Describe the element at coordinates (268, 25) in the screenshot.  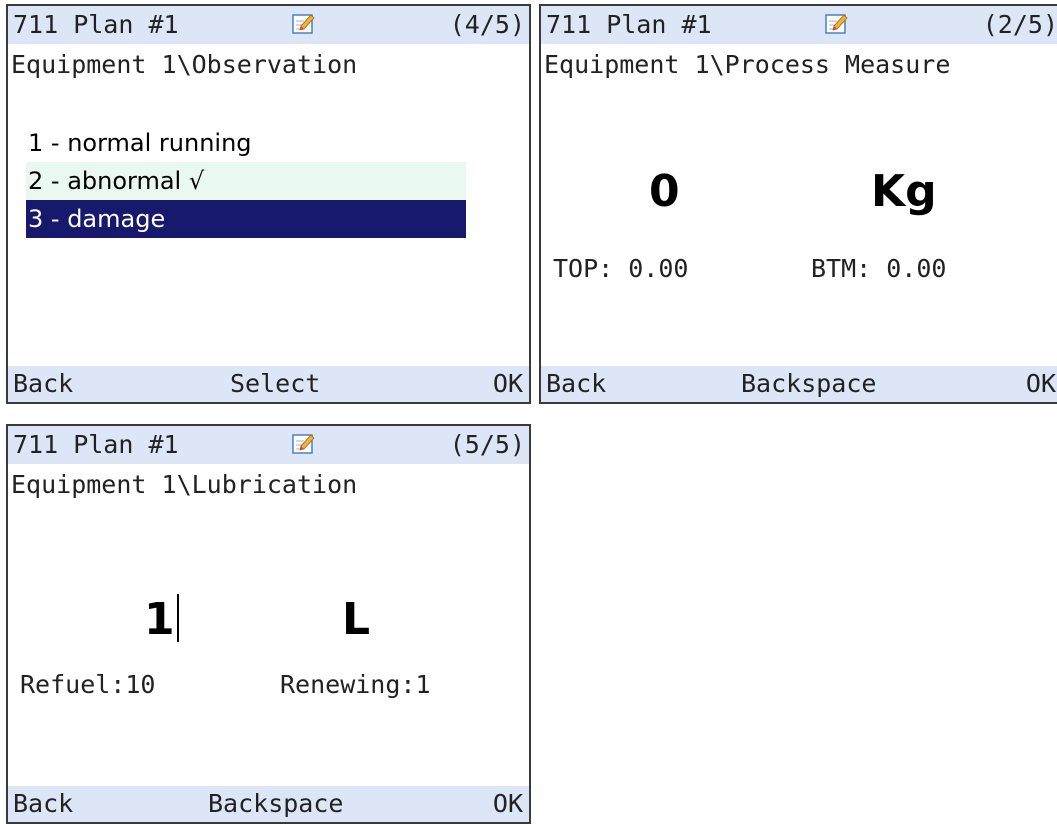
I see `title-bar: 711 Plan #1 (4/5)` at that location.